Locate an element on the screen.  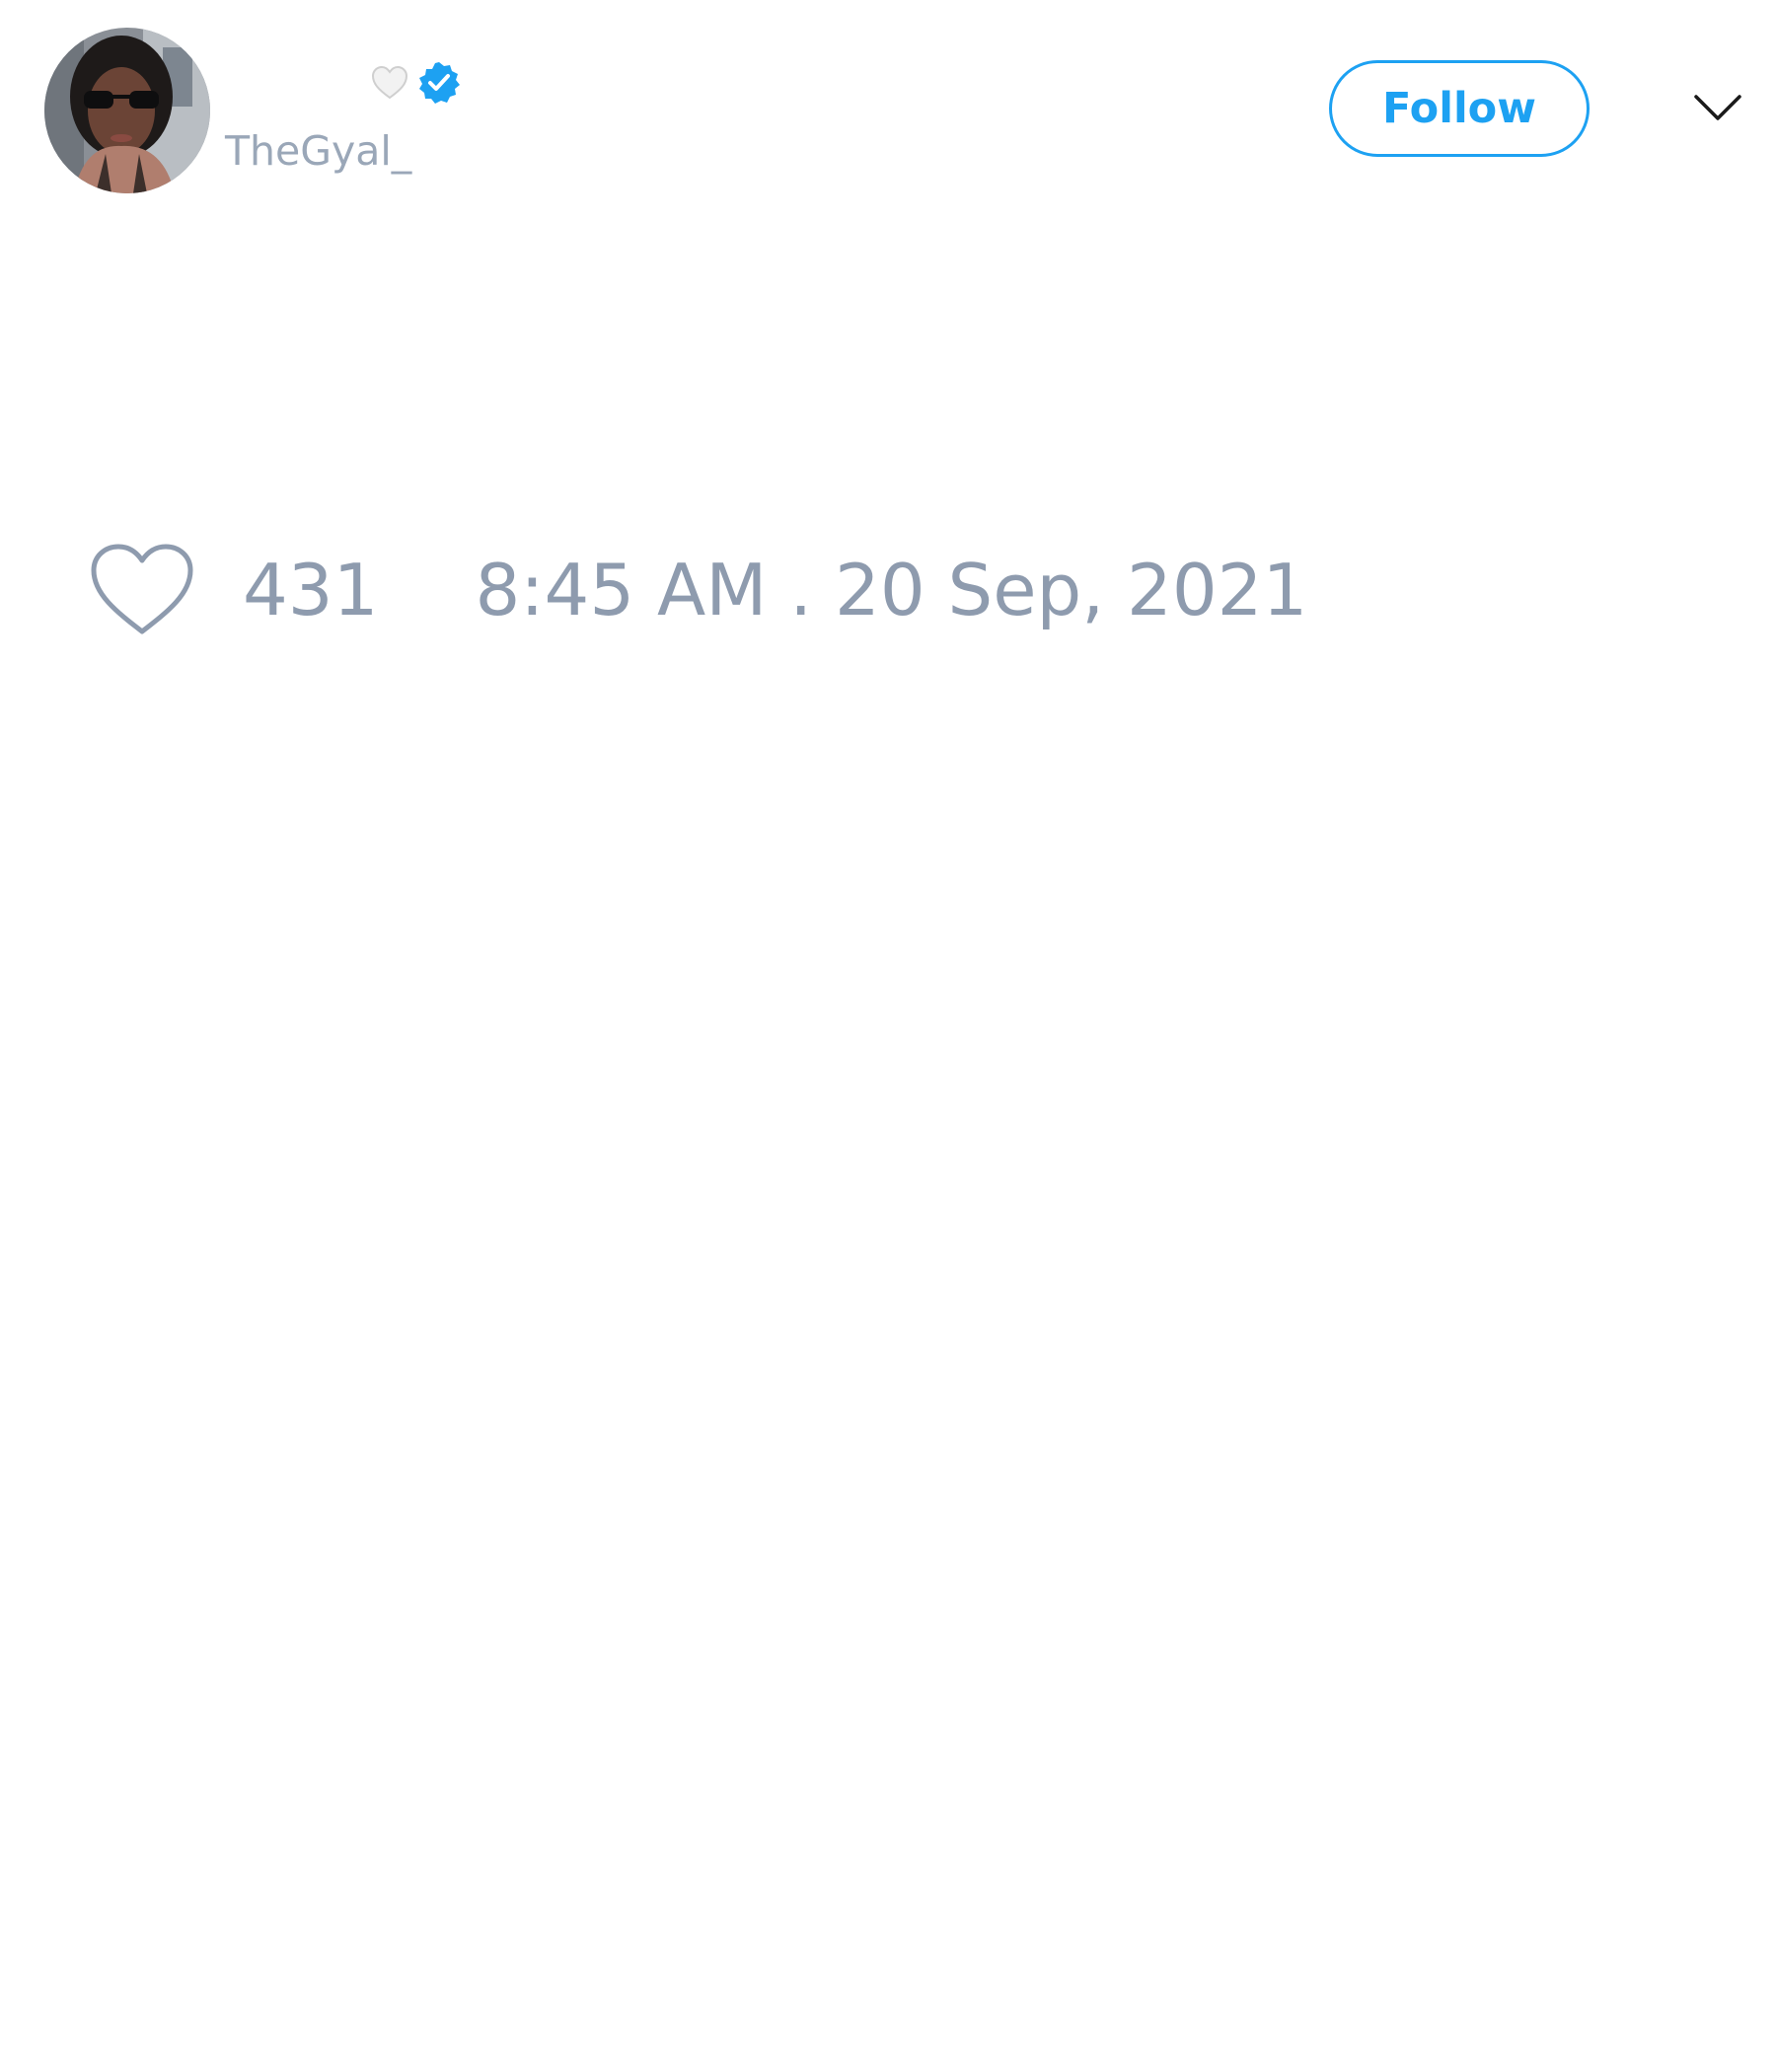
follow-button: Follow is located at coordinates (1460, 109).